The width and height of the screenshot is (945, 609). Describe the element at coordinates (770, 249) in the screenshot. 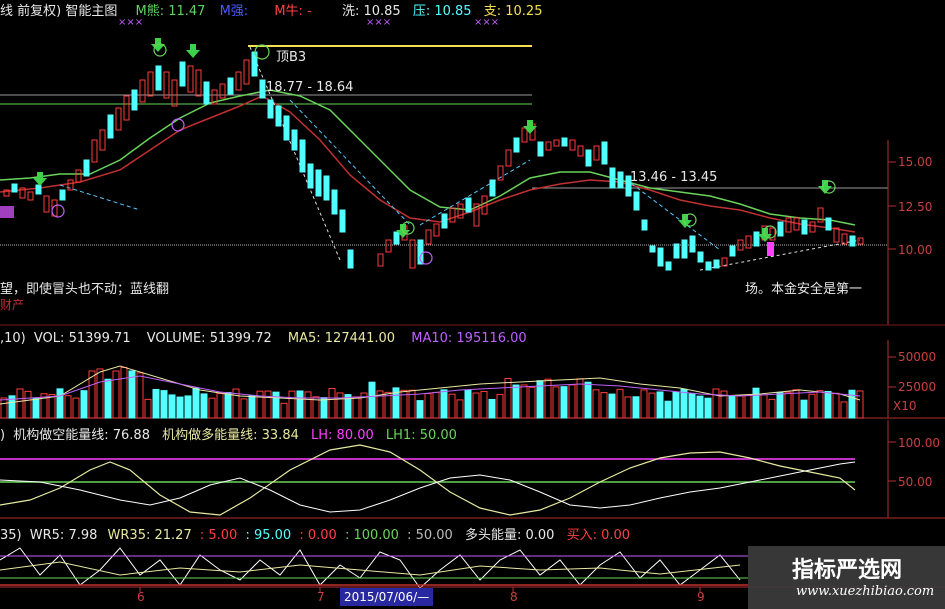

I see `highlight-block` at that location.